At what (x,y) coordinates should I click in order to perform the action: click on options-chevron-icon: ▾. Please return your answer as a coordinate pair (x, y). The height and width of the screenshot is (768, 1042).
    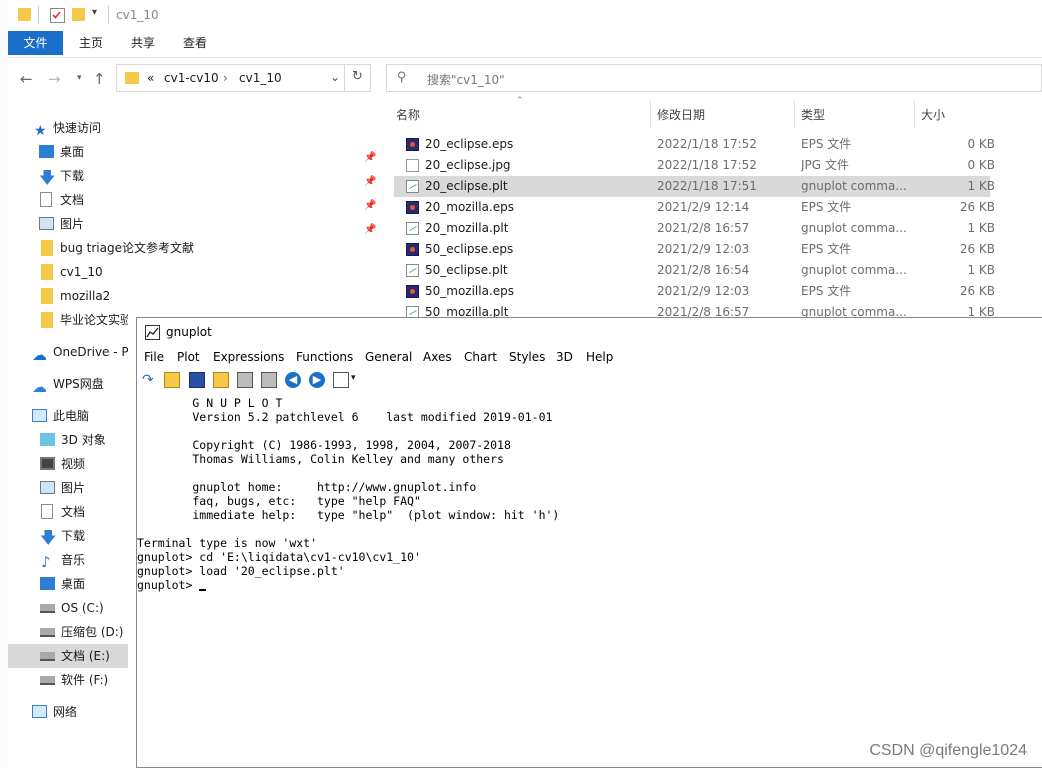
    Looking at the image, I should click on (353, 378).